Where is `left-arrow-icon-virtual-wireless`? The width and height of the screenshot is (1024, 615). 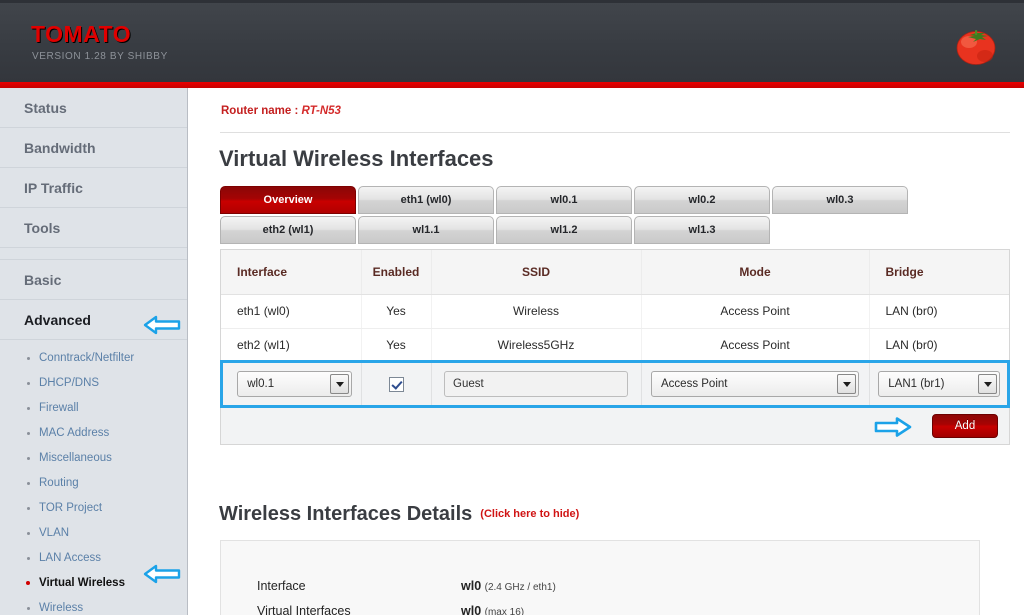
left-arrow-icon-virtual-wireless is located at coordinates (162, 574).